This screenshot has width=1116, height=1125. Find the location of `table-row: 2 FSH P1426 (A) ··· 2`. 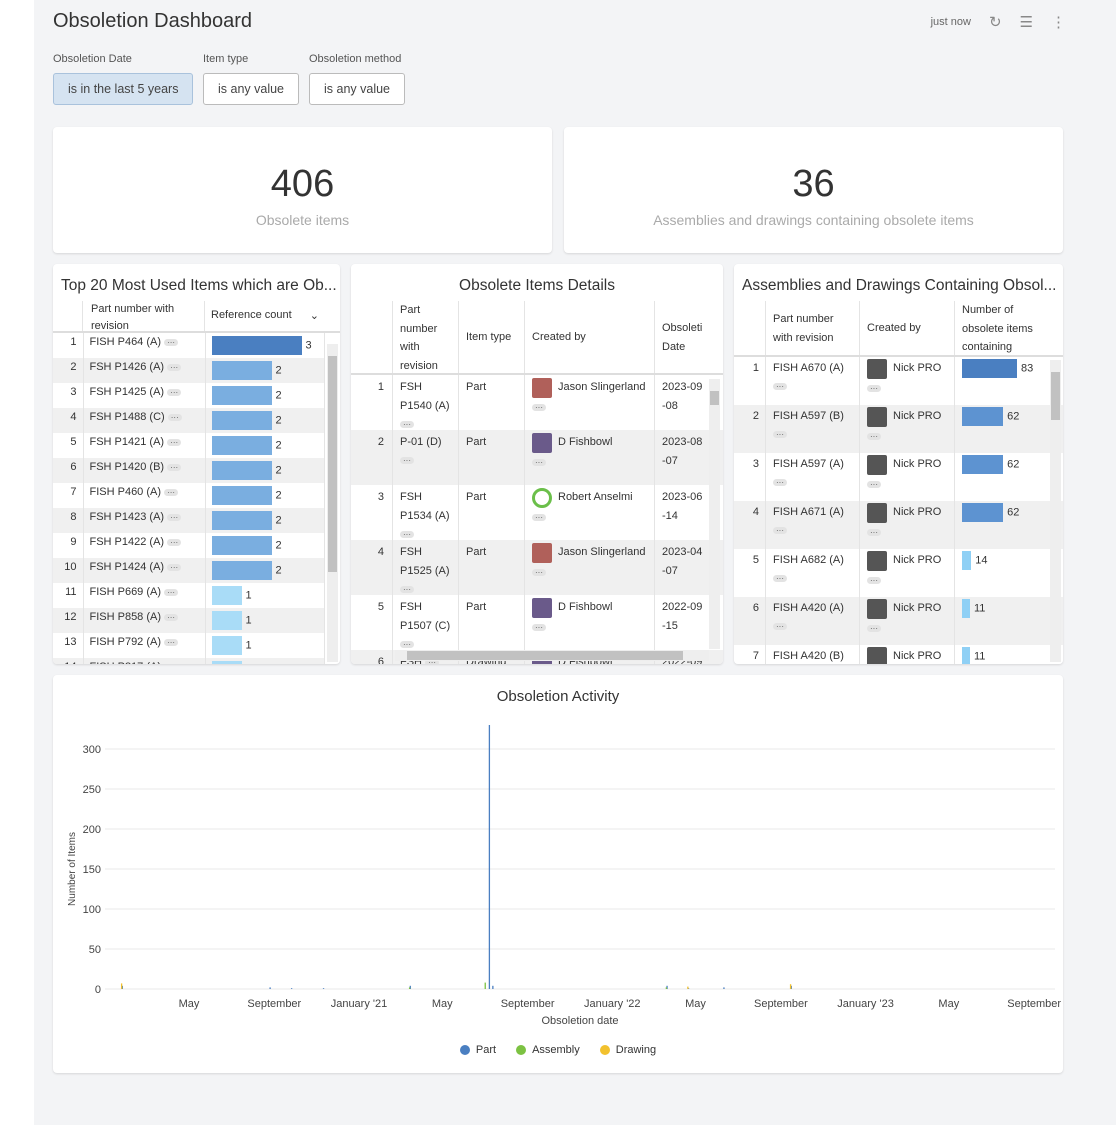

table-row: 2 FSH P1426 (A) ··· 2 is located at coordinates (189, 370).